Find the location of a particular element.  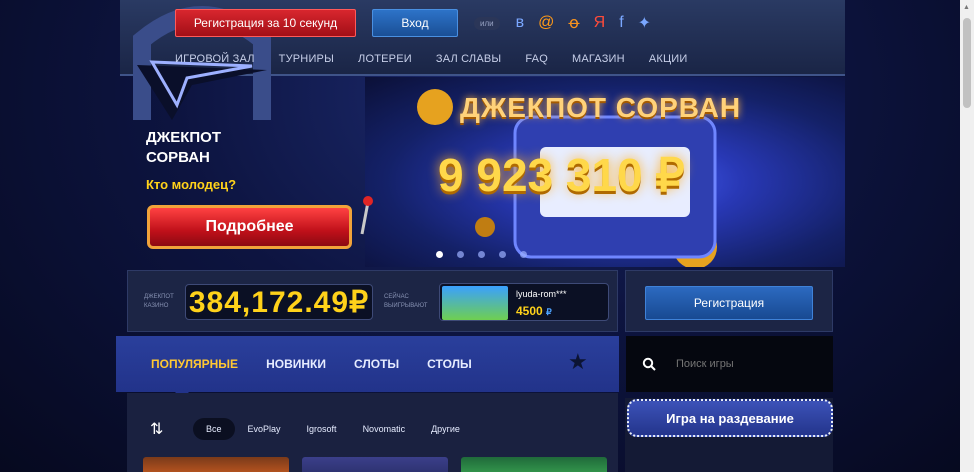

nav-item-faq: FAQ is located at coordinates (536, 59).